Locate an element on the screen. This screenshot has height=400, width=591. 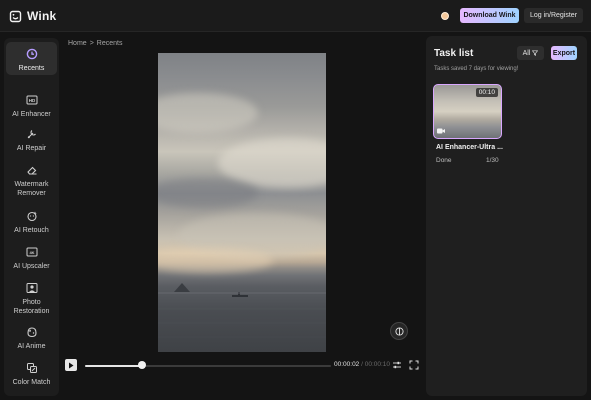
sidebar-item-photo-restoration: Photo Restoration is located at coordinates (31, 299).